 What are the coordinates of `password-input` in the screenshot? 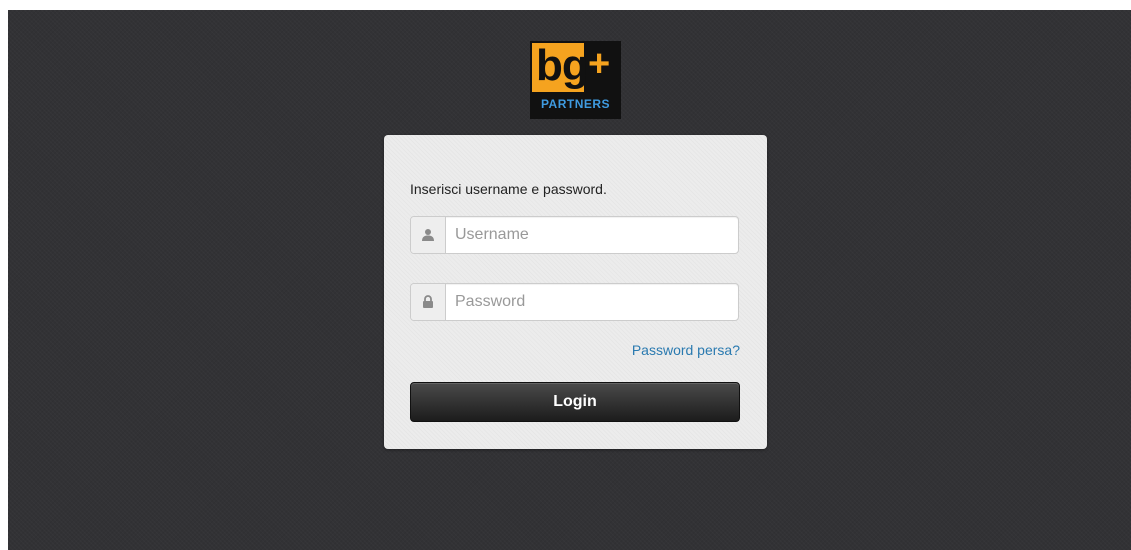 It's located at (591, 302).